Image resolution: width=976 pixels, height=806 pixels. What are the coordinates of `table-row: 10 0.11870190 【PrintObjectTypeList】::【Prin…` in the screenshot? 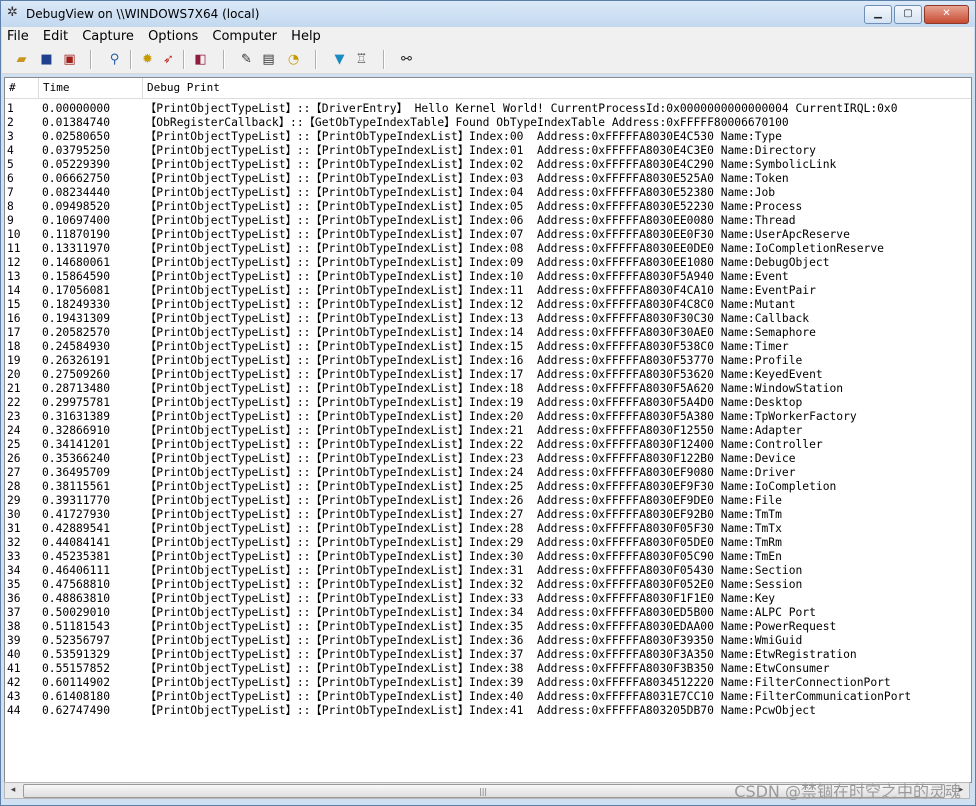 It's located at (488, 235).